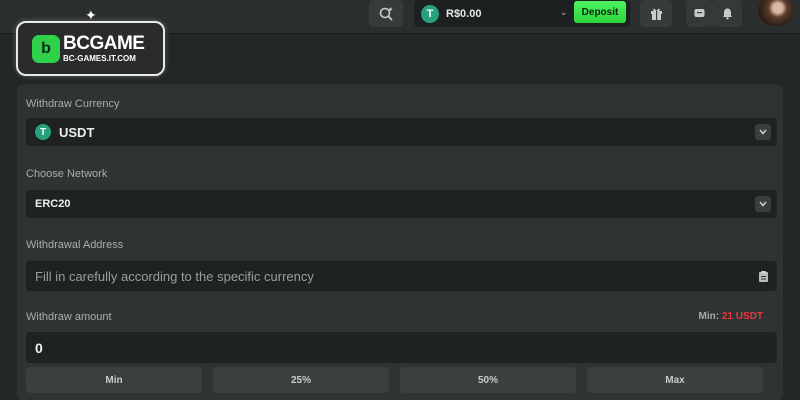  I want to click on max-amount-button: Max, so click(675, 380).